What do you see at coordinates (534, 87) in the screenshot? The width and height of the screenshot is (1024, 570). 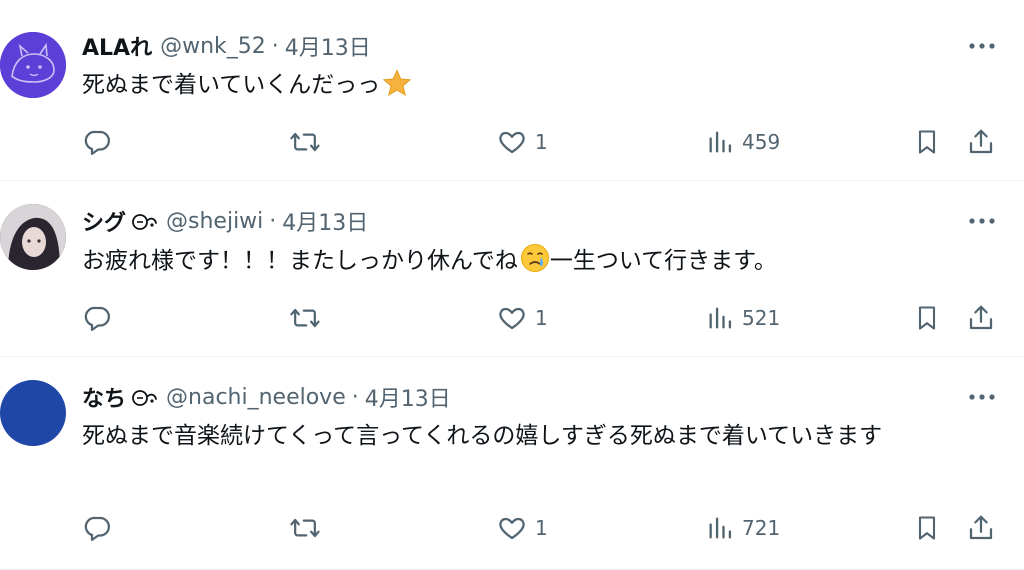 I see `tweet-text: 死ぬまで着いていくんだっっ` at bounding box center [534, 87].